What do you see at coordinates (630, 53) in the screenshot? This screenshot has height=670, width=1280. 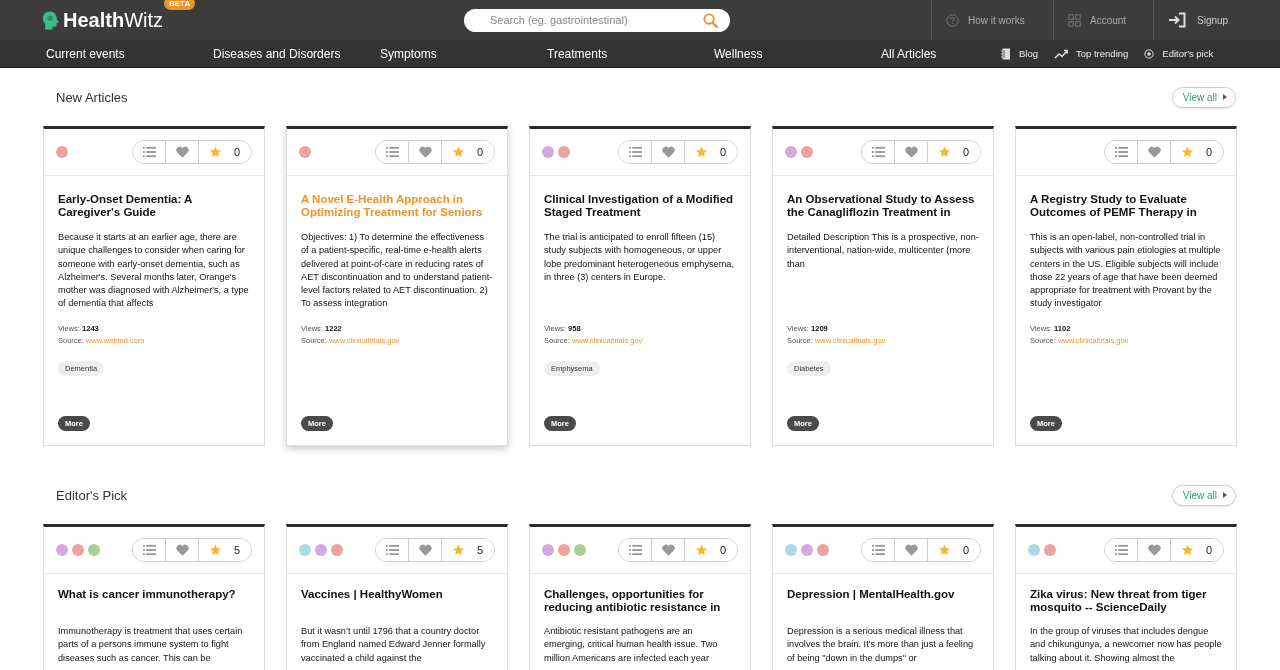 I see `nav-link: Treatments` at bounding box center [630, 53].